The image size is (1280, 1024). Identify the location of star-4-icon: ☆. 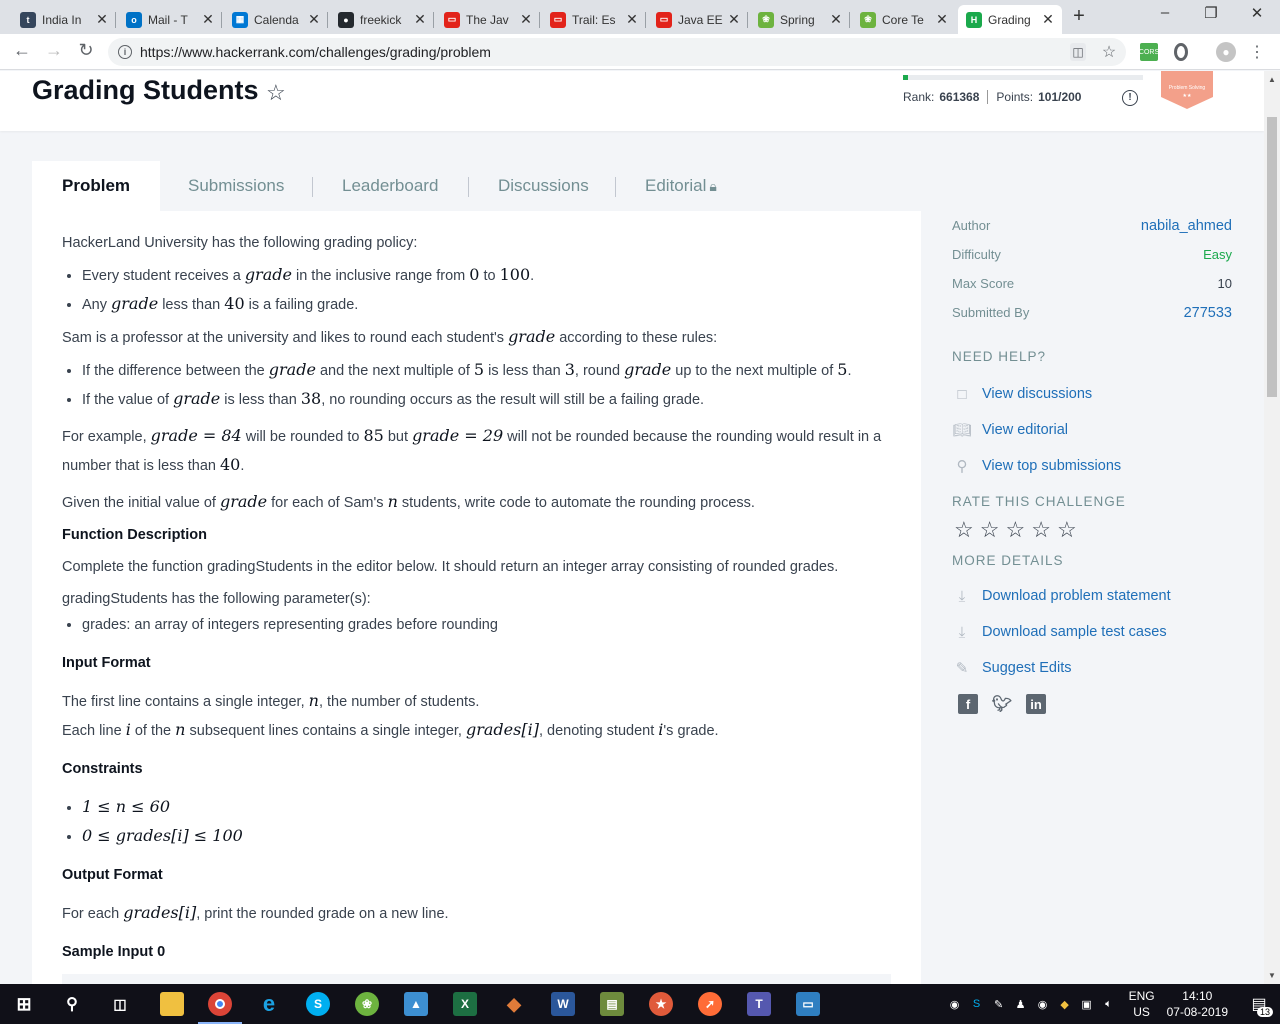
(1041, 530).